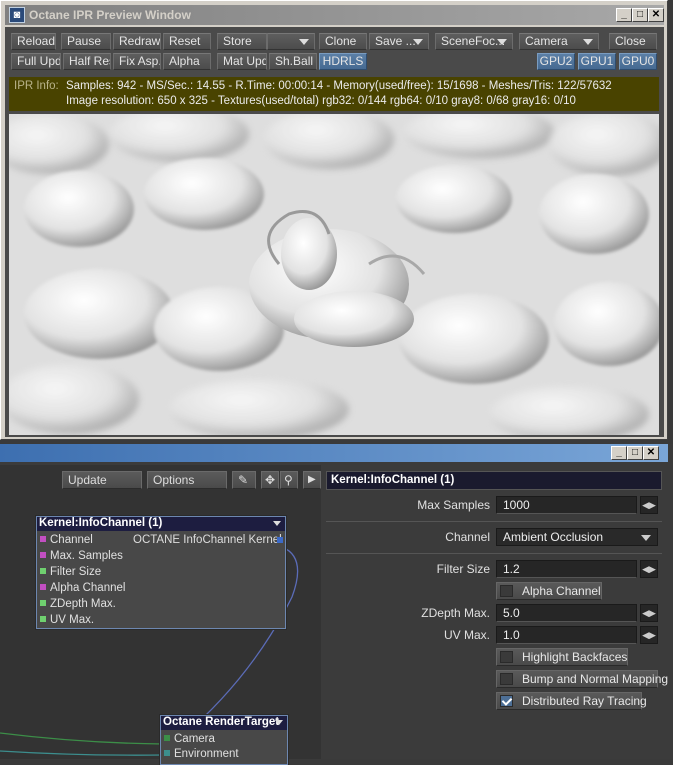 This screenshot has height=765, width=673. Describe the element at coordinates (566, 613) in the screenshot. I see `zdepth-field: 5.0` at that location.